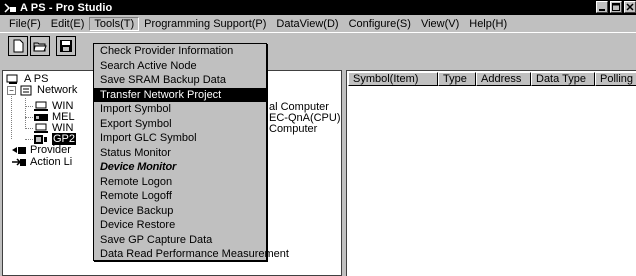  I want to click on tree-item-network: Network, so click(47, 90).